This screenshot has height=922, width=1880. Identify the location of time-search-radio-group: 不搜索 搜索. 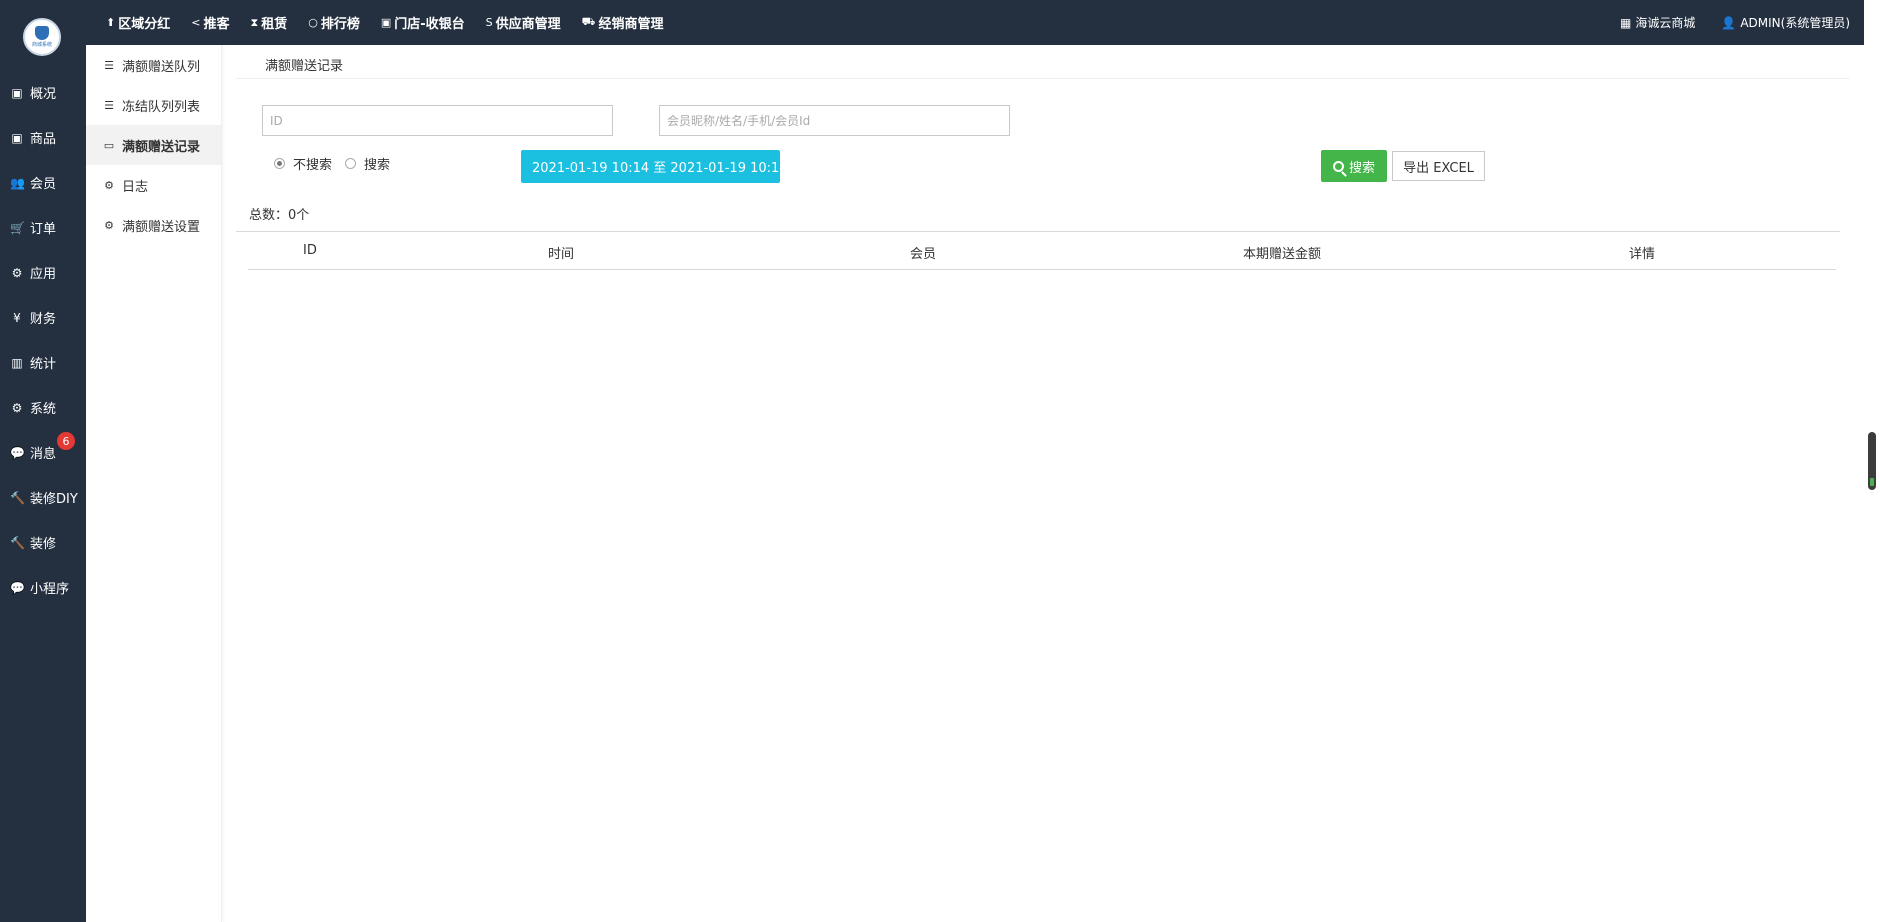
(338, 163).